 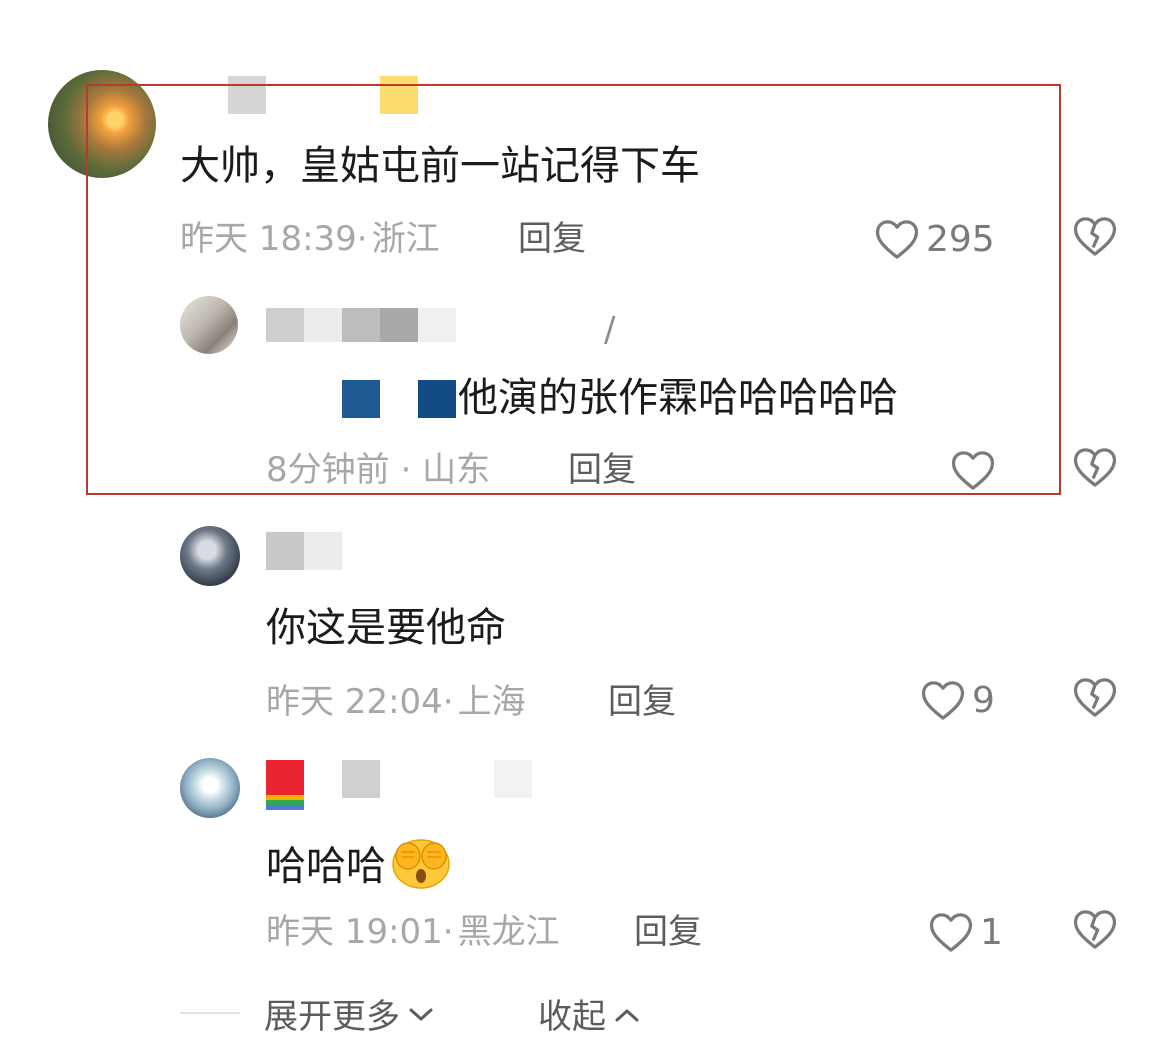 What do you see at coordinates (983, 700) in the screenshot?
I see `like-count: 9` at bounding box center [983, 700].